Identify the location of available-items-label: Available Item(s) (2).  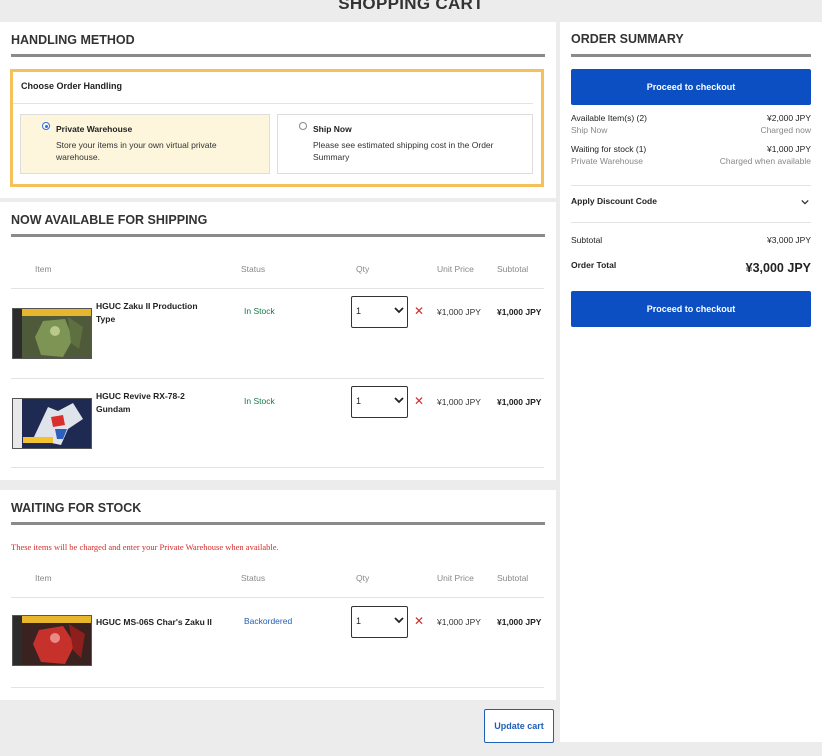
(609, 118).